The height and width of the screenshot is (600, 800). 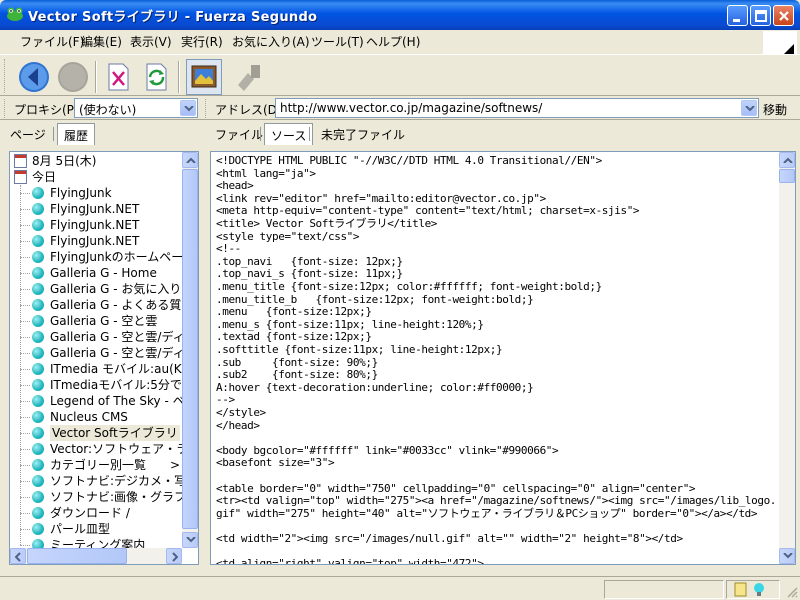 I want to click on resize-grip-icon, so click(x=792, y=592).